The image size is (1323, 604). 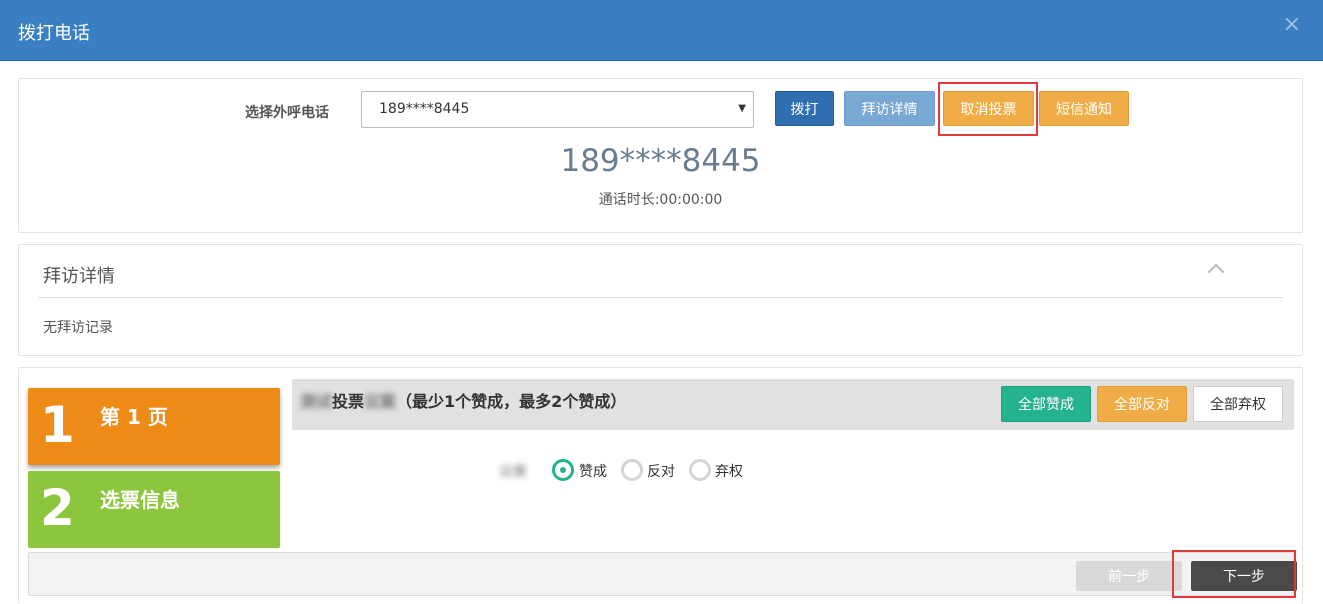 What do you see at coordinates (348, 401) in the screenshot?
I see `topic-text: 投票` at bounding box center [348, 401].